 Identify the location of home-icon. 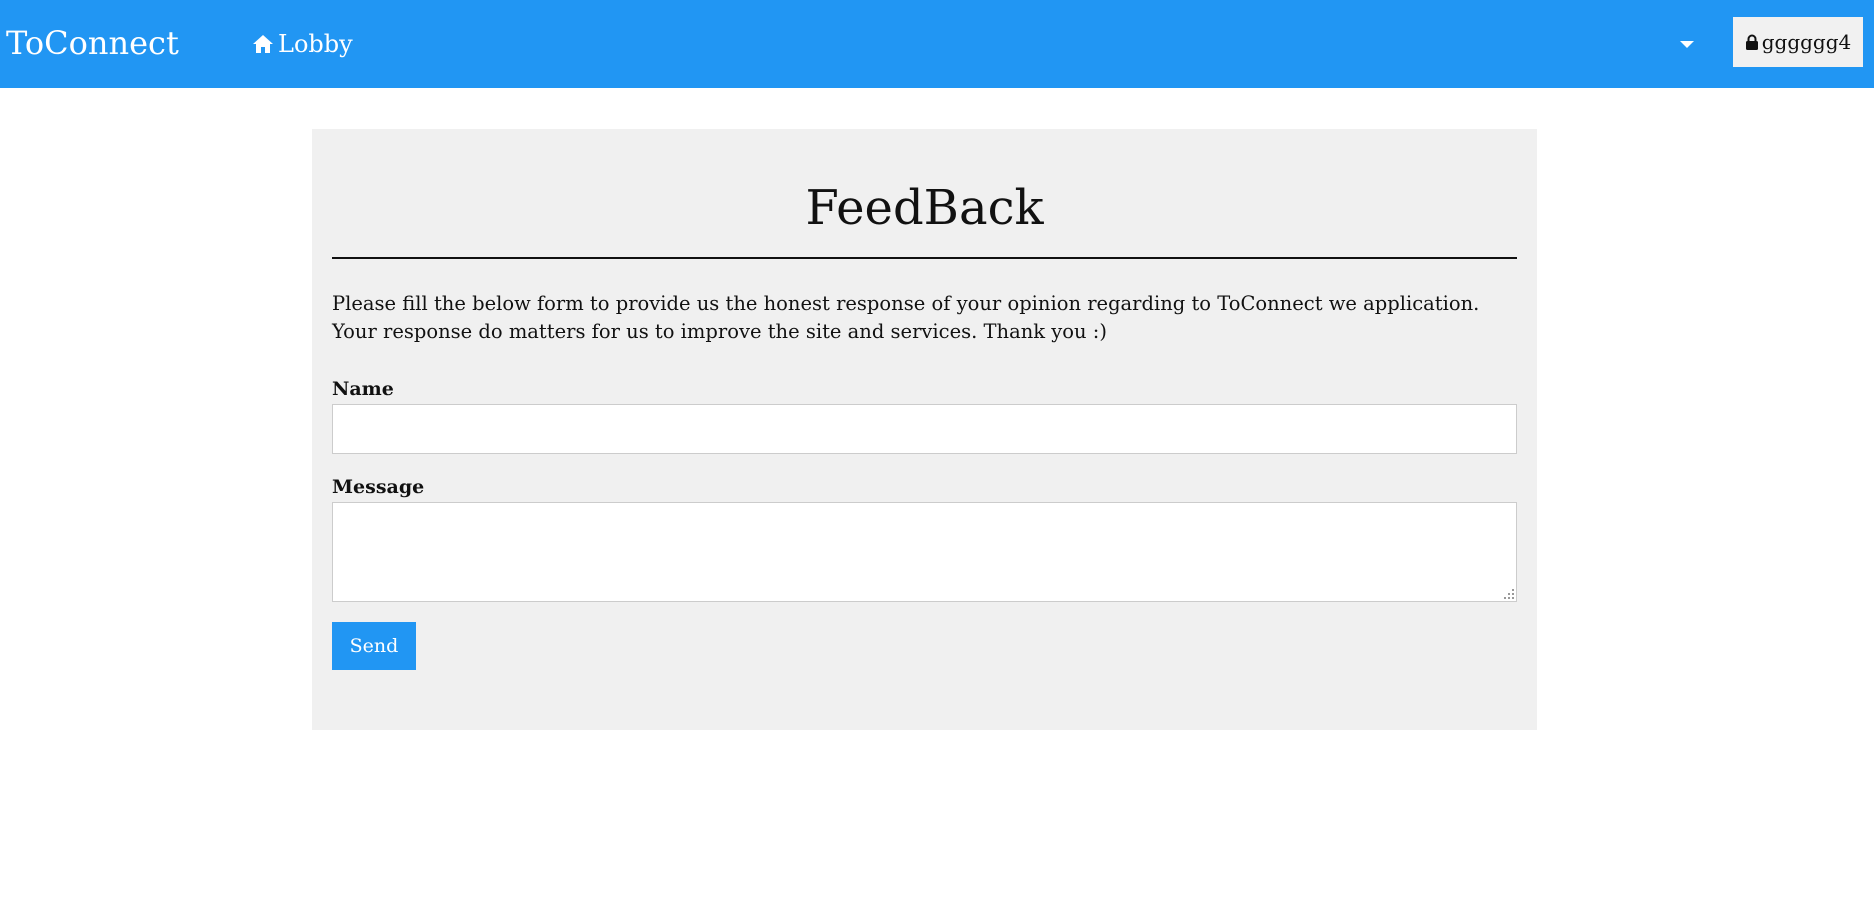
(263, 44).